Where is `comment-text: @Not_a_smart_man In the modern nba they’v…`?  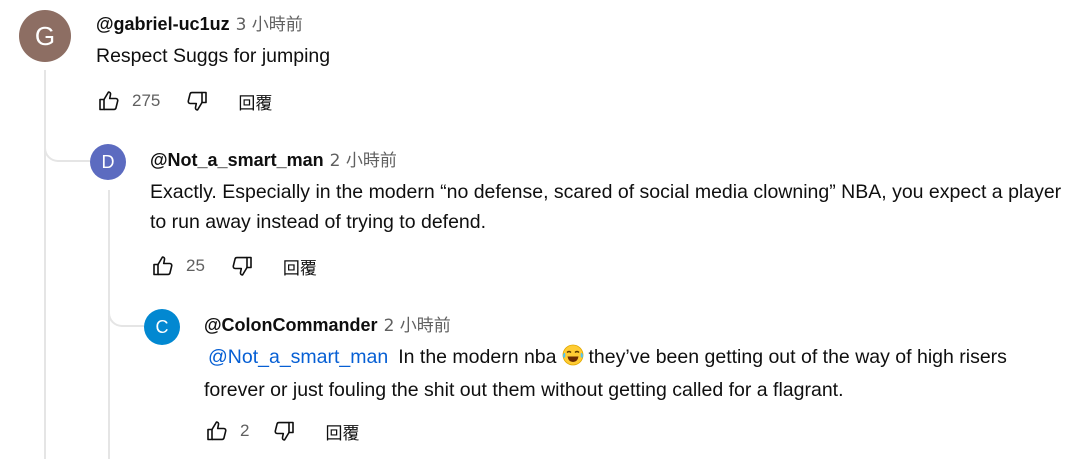 comment-text: @Not_a_smart_man In the modern nba they’v… is located at coordinates (624, 373).